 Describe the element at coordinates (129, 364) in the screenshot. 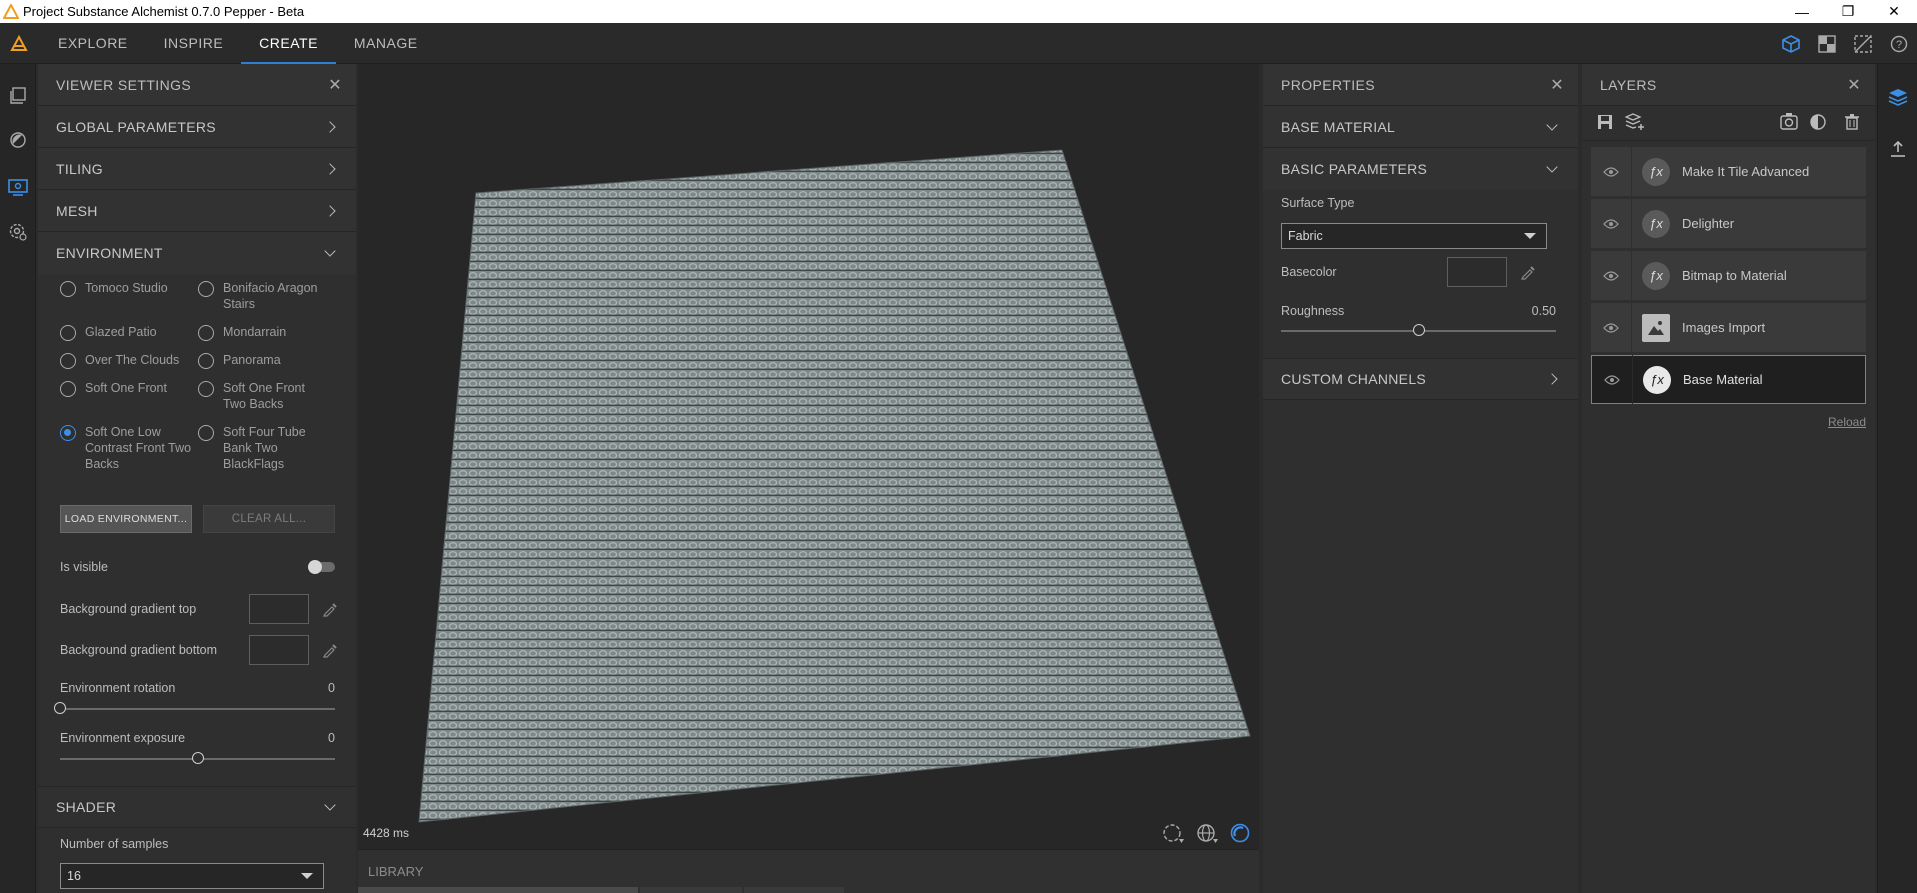

I see `env-option-over-the-clouds: Over The Clouds` at that location.